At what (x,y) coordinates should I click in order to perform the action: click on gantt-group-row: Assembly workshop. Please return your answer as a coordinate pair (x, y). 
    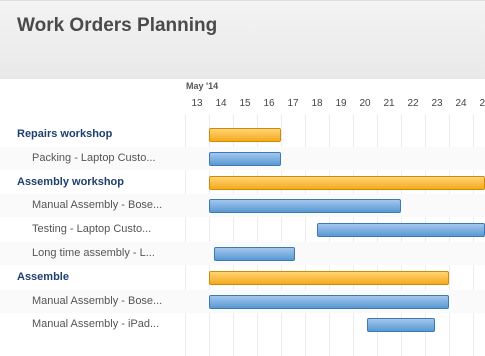
    Looking at the image, I should click on (242, 182).